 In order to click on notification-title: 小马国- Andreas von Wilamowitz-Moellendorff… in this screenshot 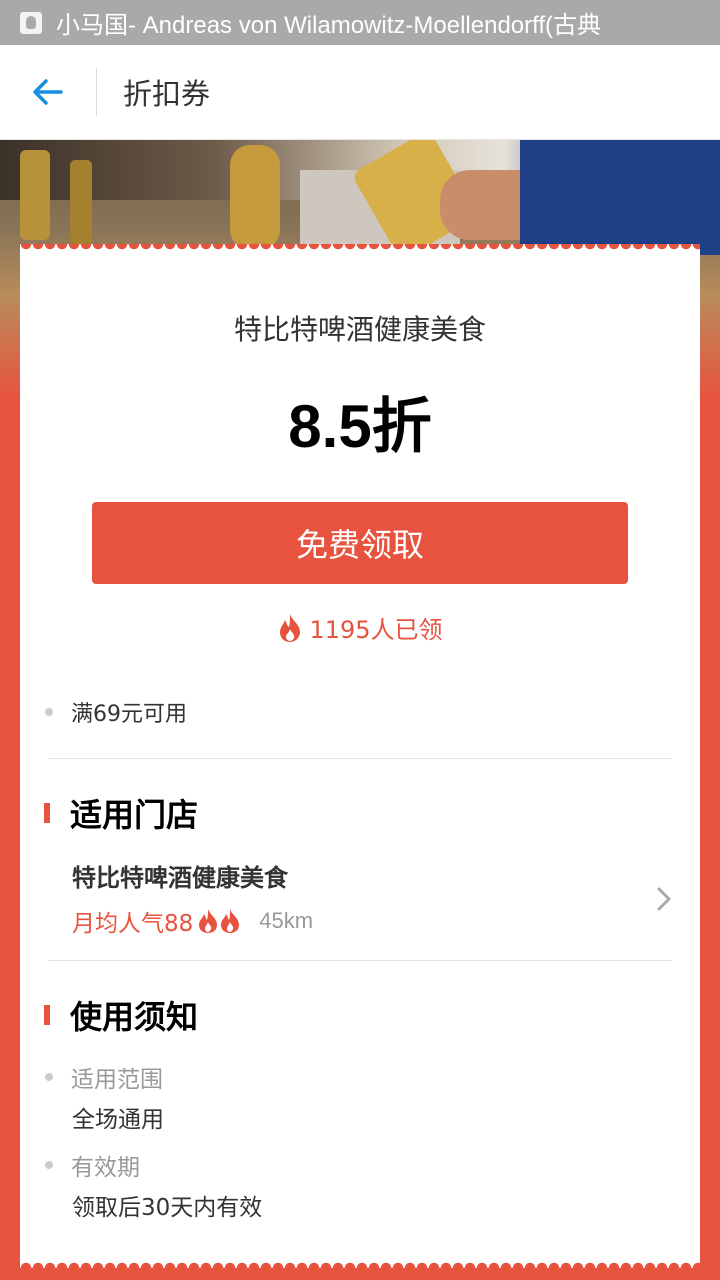, I will do `click(329, 25)`.